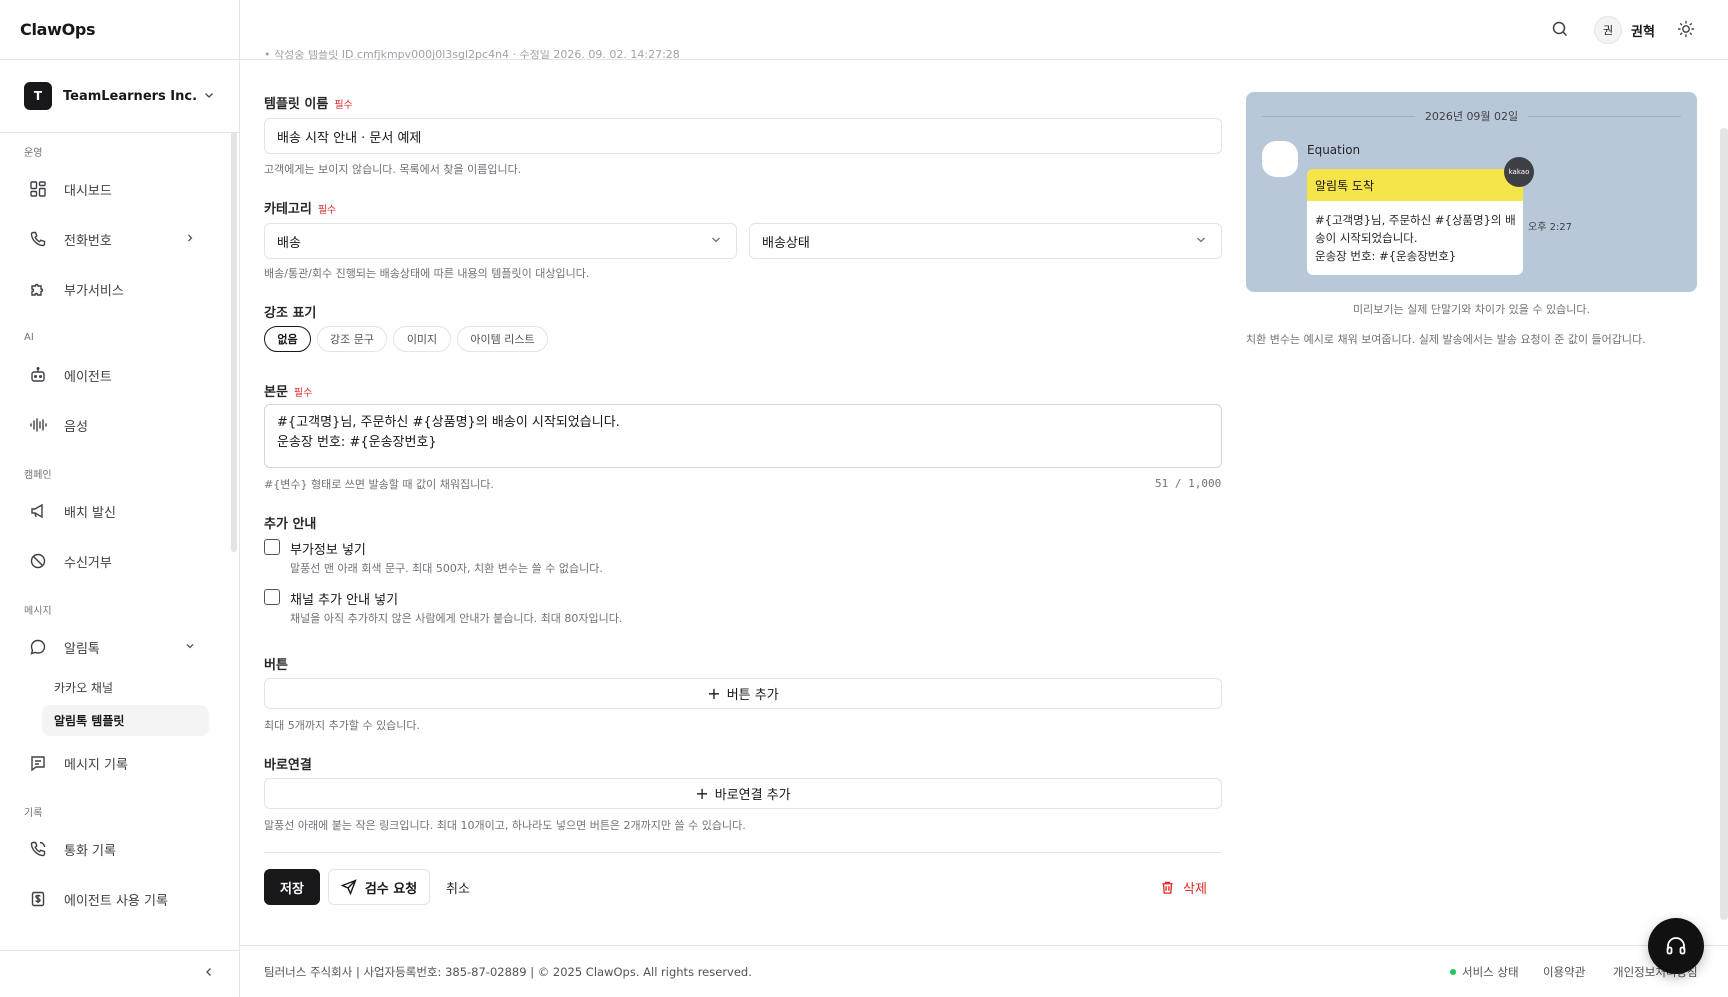 This screenshot has height=997, width=1728. I want to click on extra-info-checkbox-label: 부가정보 넣기, so click(328, 548).